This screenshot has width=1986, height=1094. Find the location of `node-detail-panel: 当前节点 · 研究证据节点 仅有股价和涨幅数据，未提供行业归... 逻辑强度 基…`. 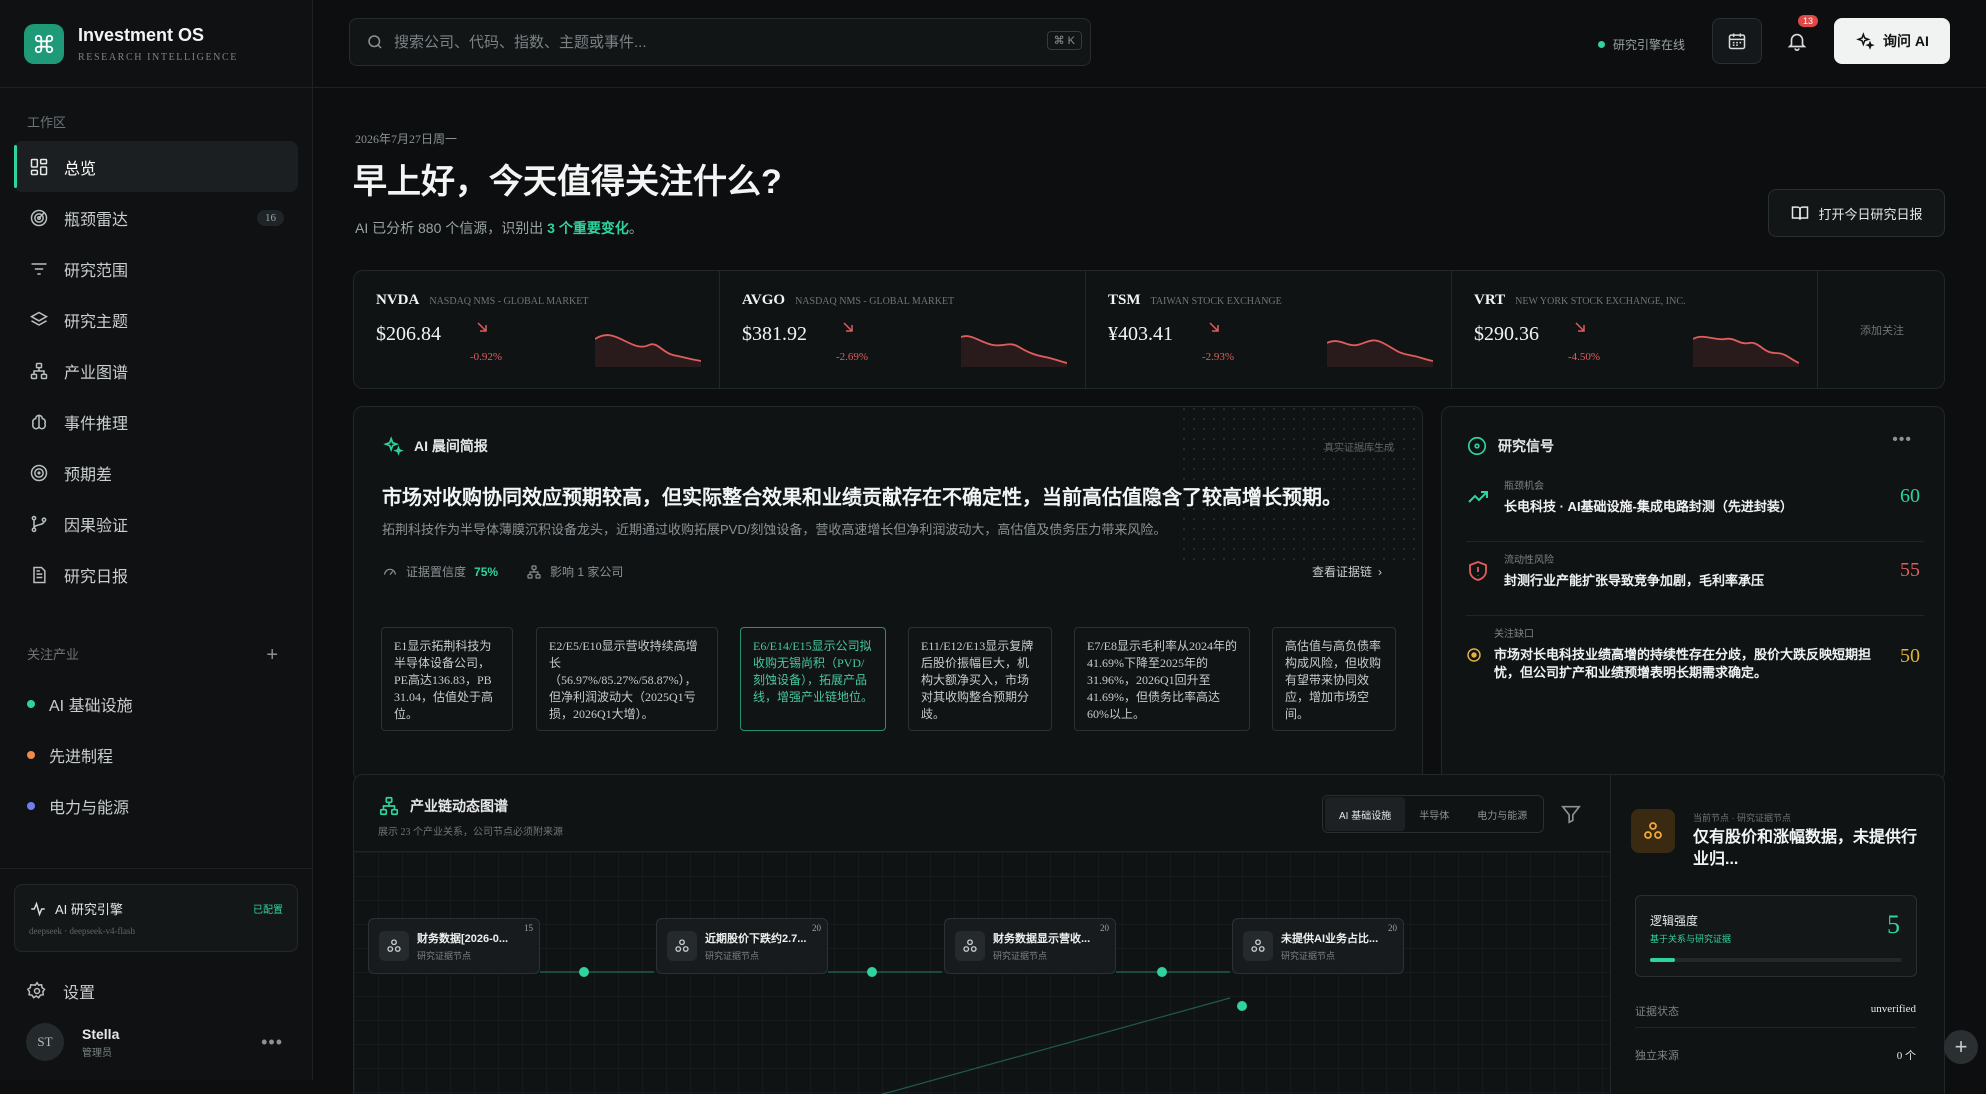

node-detail-panel: 当前节点 · 研究证据节点 仅有股价和涨幅数据，未提供行业归... 逻辑强度 基… is located at coordinates (1777, 934).